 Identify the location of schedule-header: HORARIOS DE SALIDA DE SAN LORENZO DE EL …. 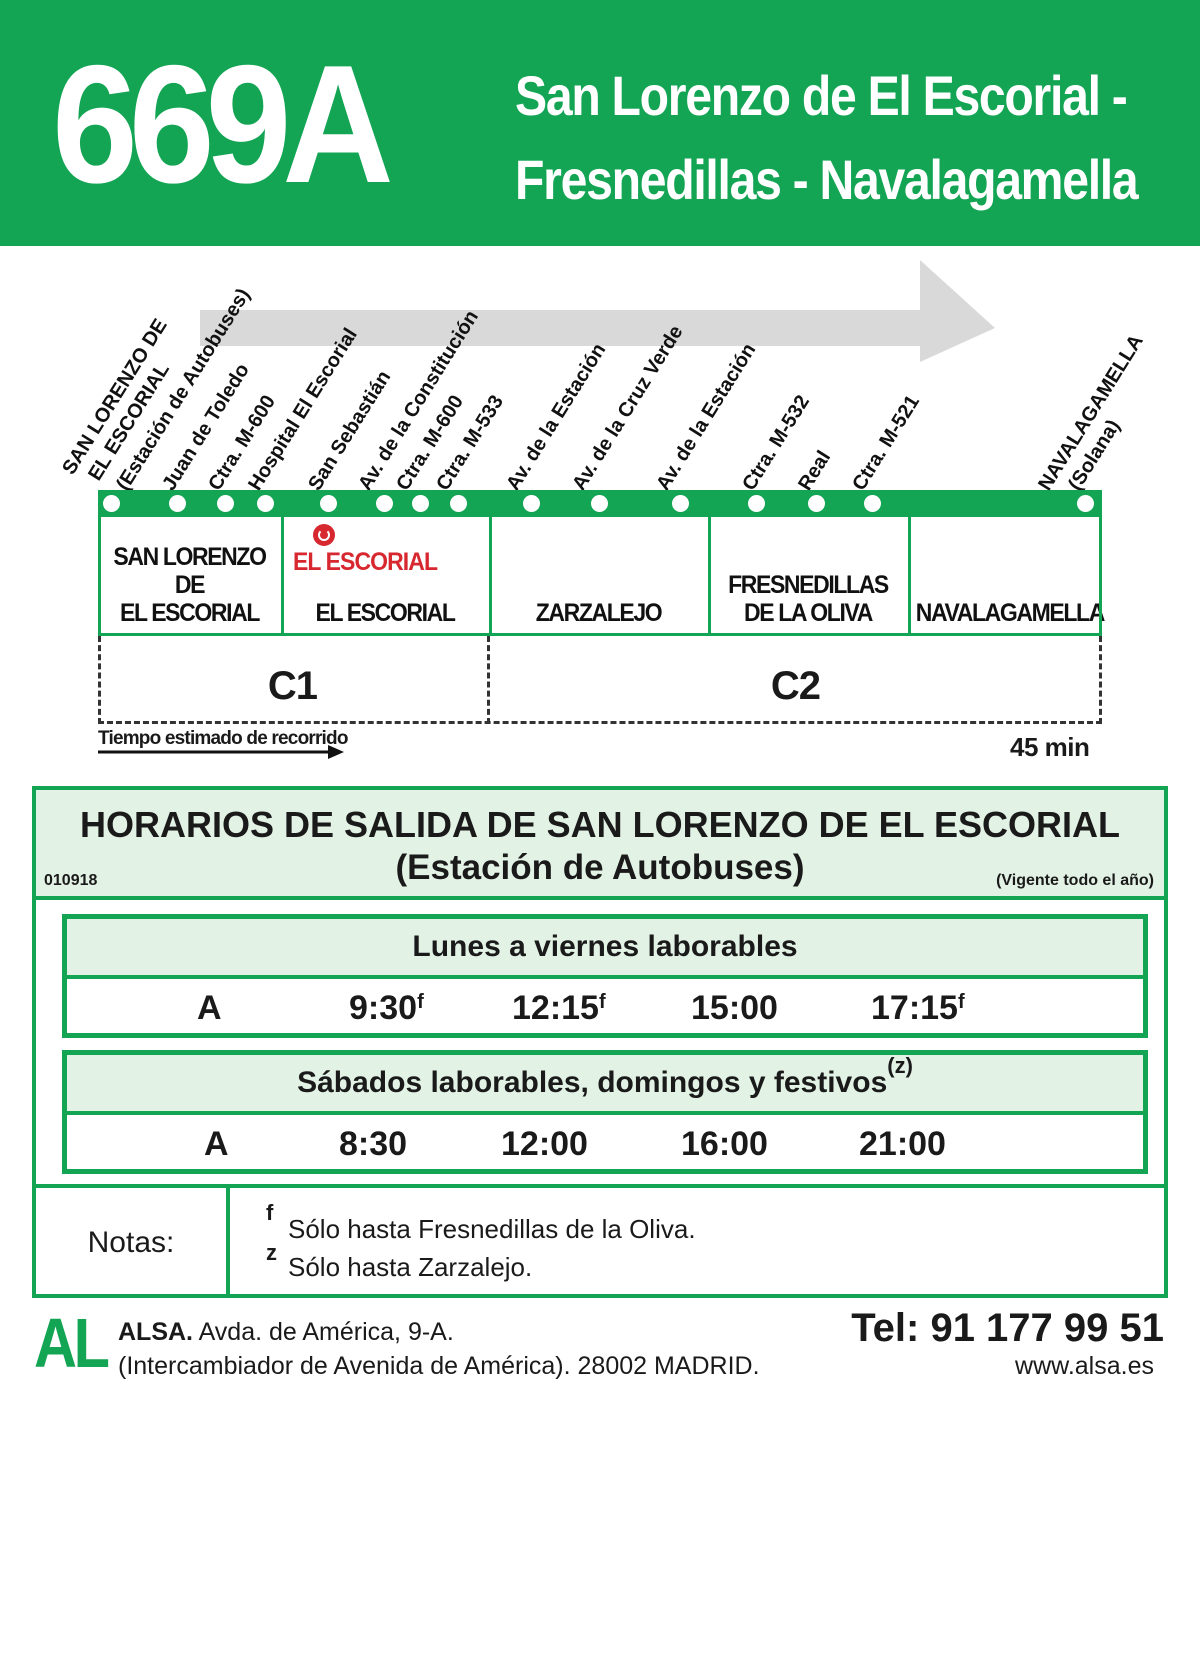
(600, 845).